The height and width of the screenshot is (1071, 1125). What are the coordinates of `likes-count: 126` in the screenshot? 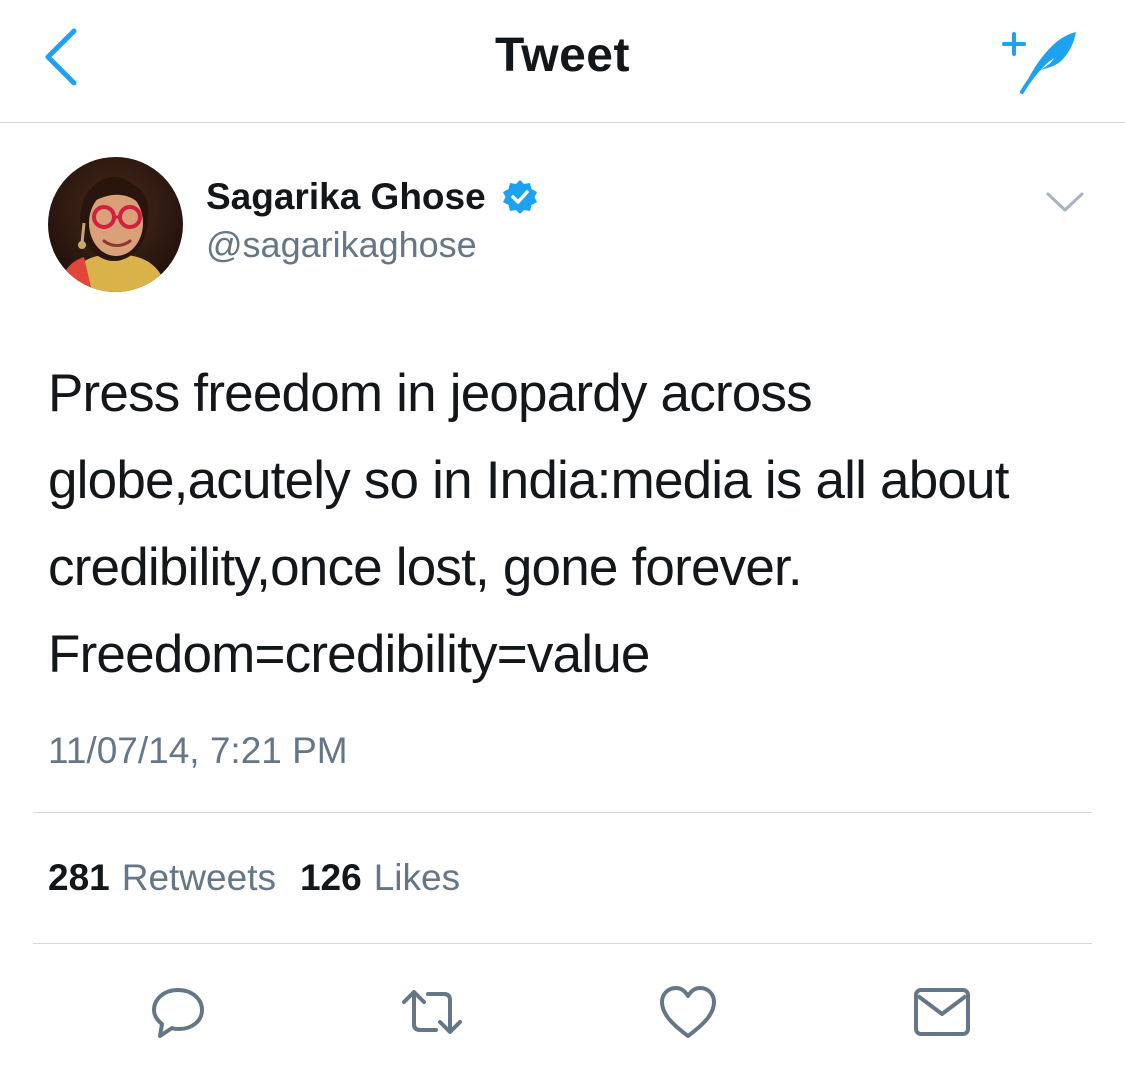 It's located at (330, 877).